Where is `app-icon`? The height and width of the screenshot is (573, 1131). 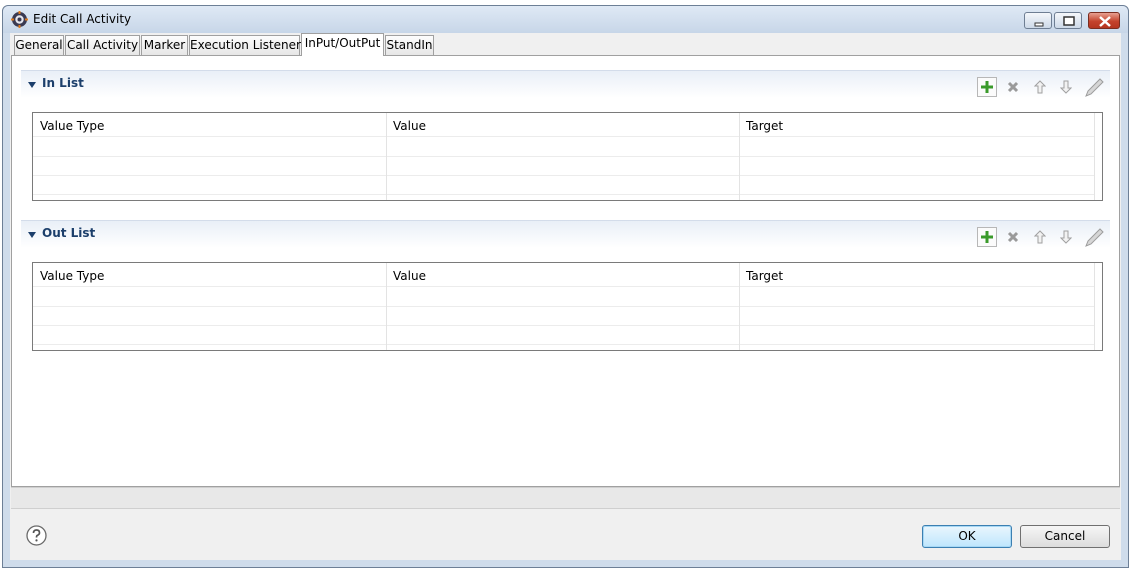 app-icon is located at coordinates (19, 19).